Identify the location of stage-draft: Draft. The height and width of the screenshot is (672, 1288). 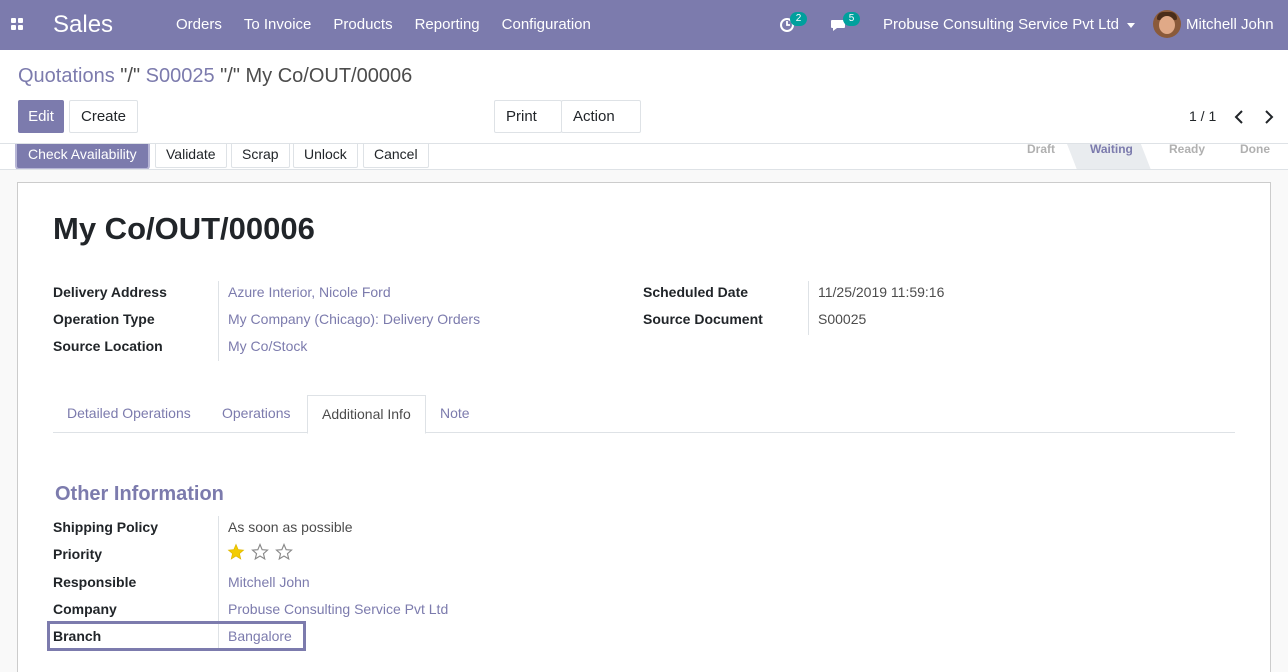
(1041, 150).